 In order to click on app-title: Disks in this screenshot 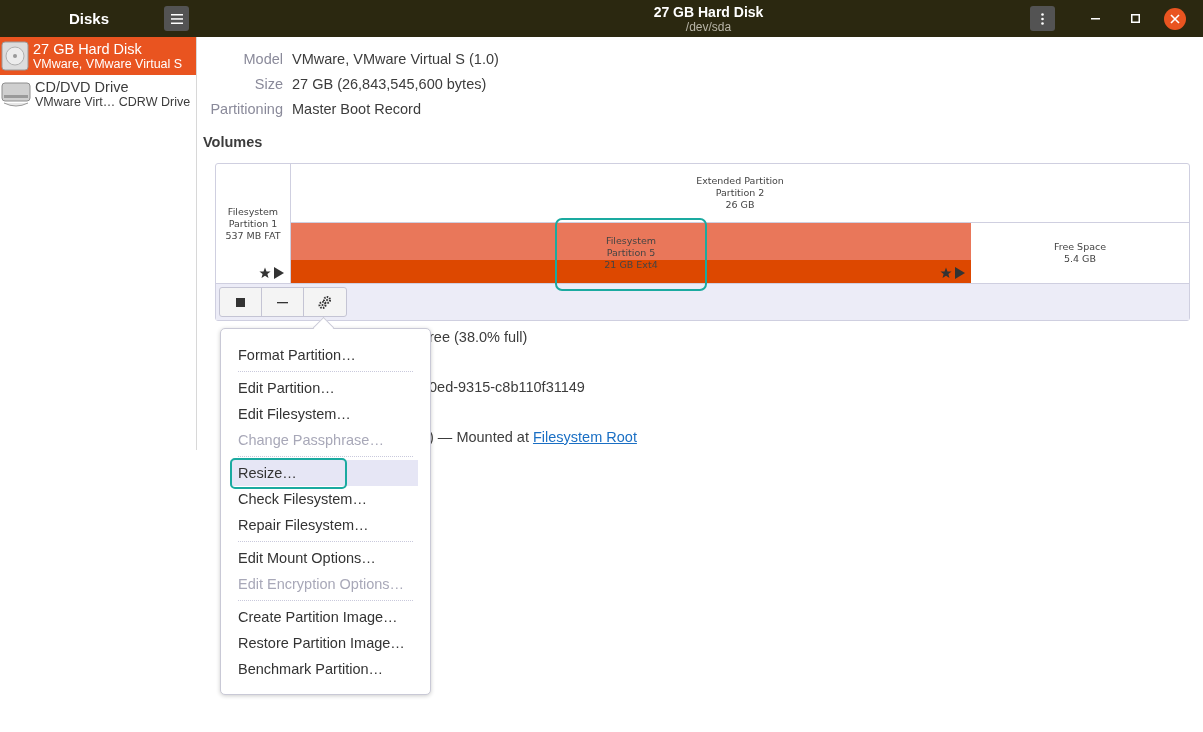, I will do `click(89, 18)`.